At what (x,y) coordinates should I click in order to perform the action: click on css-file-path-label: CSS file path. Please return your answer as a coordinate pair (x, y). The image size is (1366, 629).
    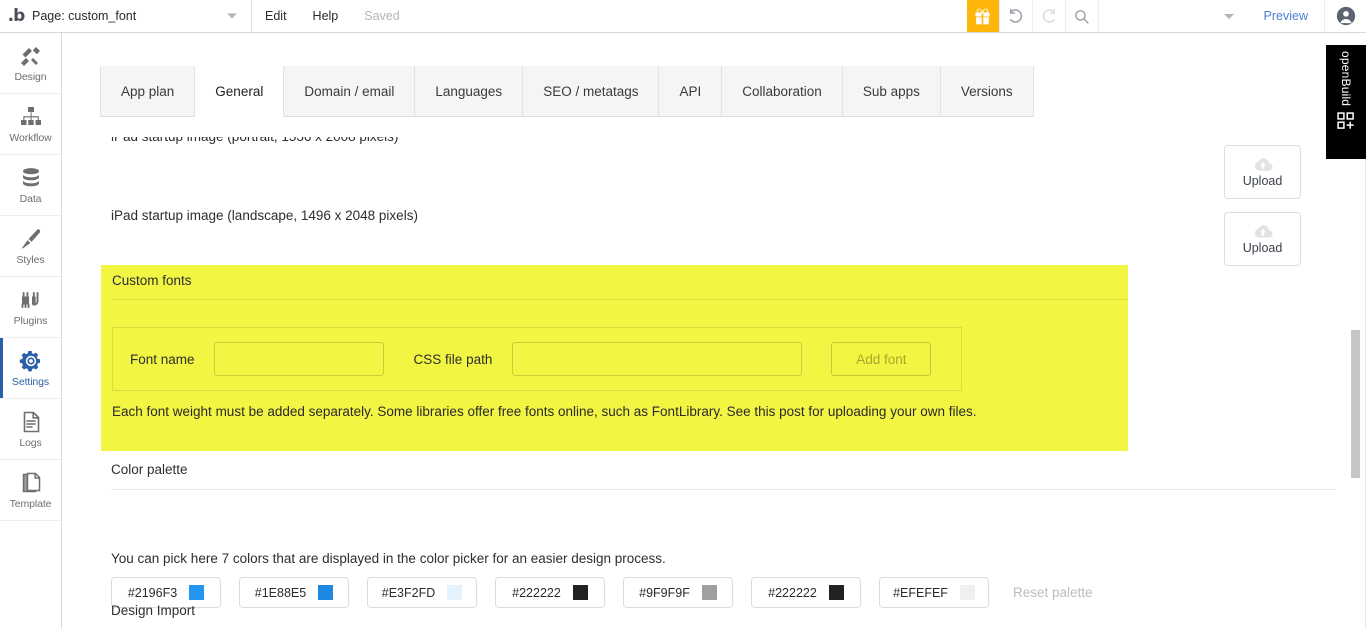
    Looking at the image, I should click on (453, 359).